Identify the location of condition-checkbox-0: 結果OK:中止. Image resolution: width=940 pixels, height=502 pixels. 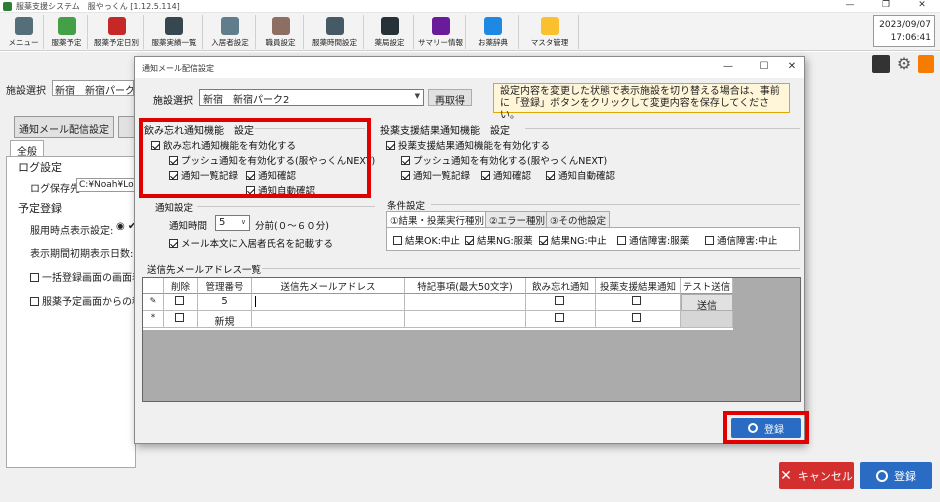
(426, 240).